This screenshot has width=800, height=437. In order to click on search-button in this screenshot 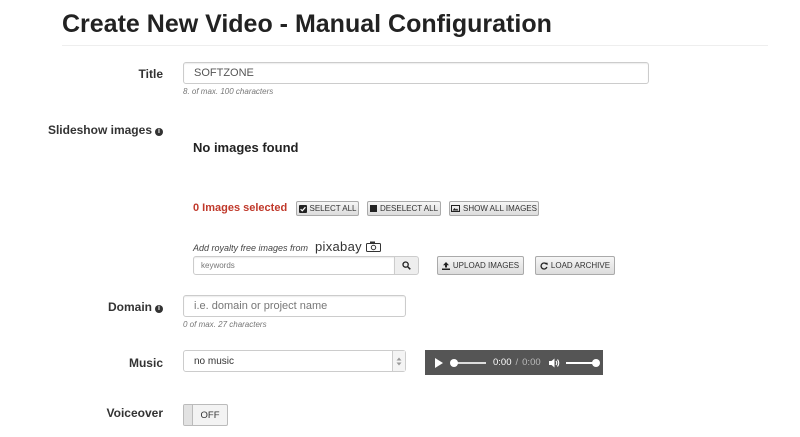, I will do `click(406, 265)`.